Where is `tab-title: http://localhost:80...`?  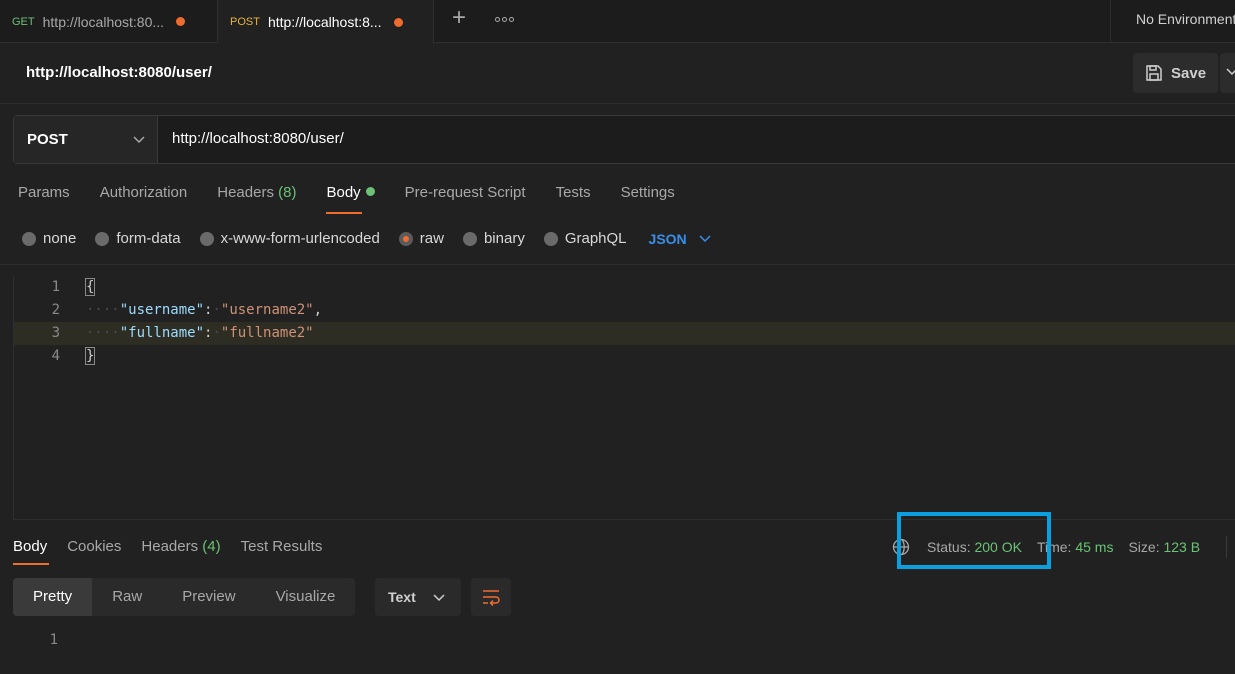 tab-title: http://localhost:80... is located at coordinates (103, 21).